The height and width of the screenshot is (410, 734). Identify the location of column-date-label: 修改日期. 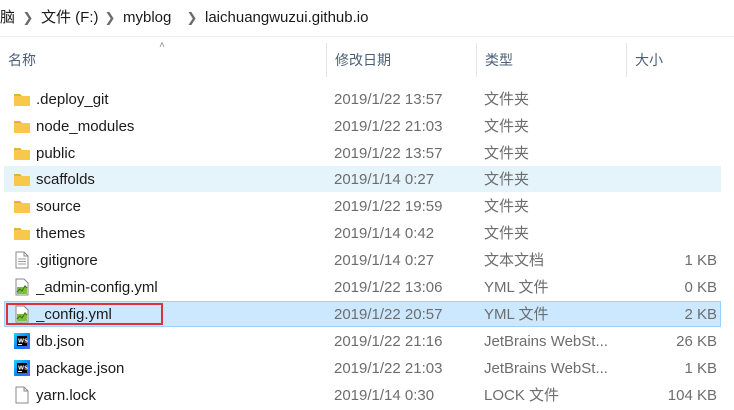
(363, 60).